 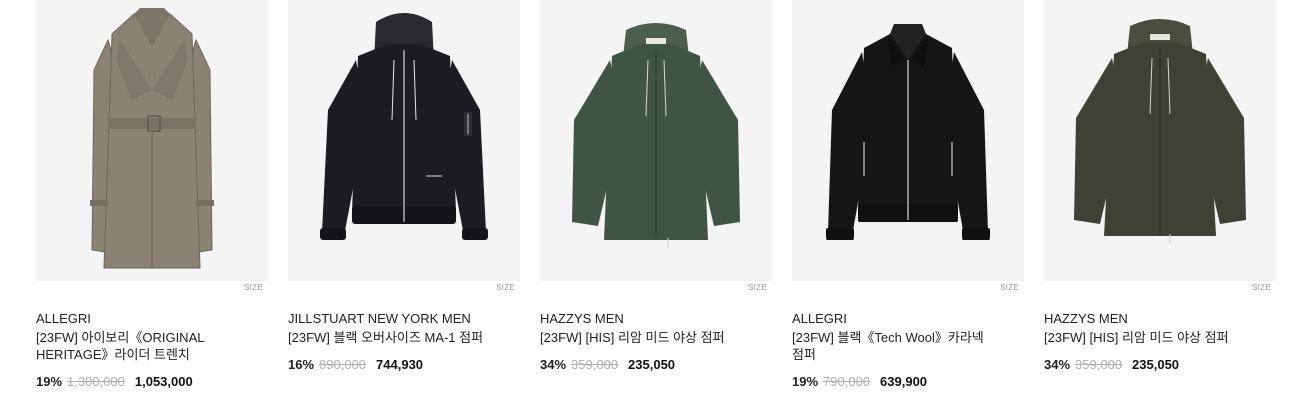 I want to click on original-price: 890,000, so click(x=343, y=364).